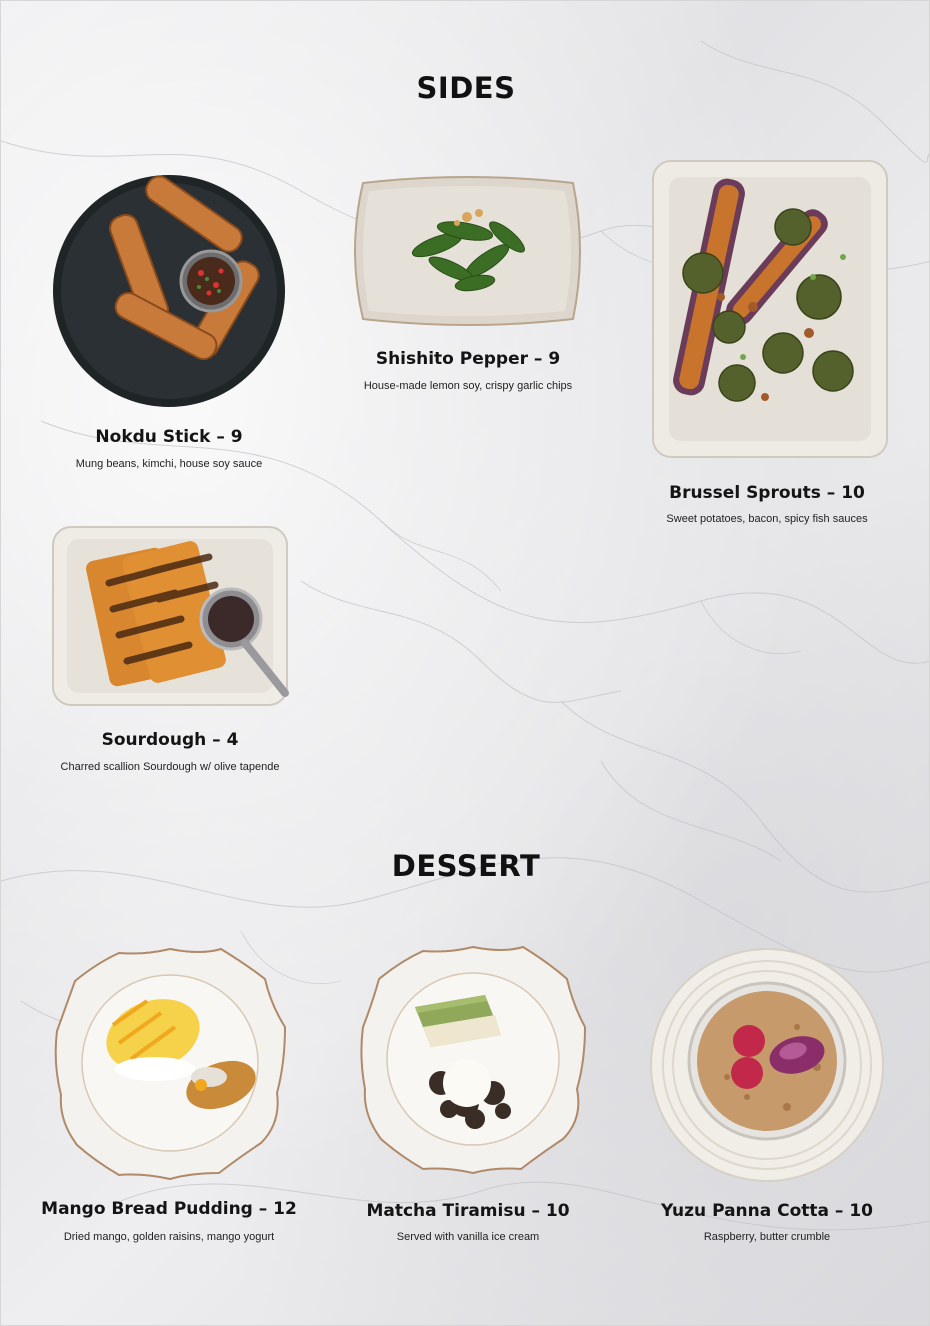 Image resolution: width=930 pixels, height=1326 pixels. Describe the element at coordinates (466, 88) in the screenshot. I see `sides-title: SIDES` at that location.